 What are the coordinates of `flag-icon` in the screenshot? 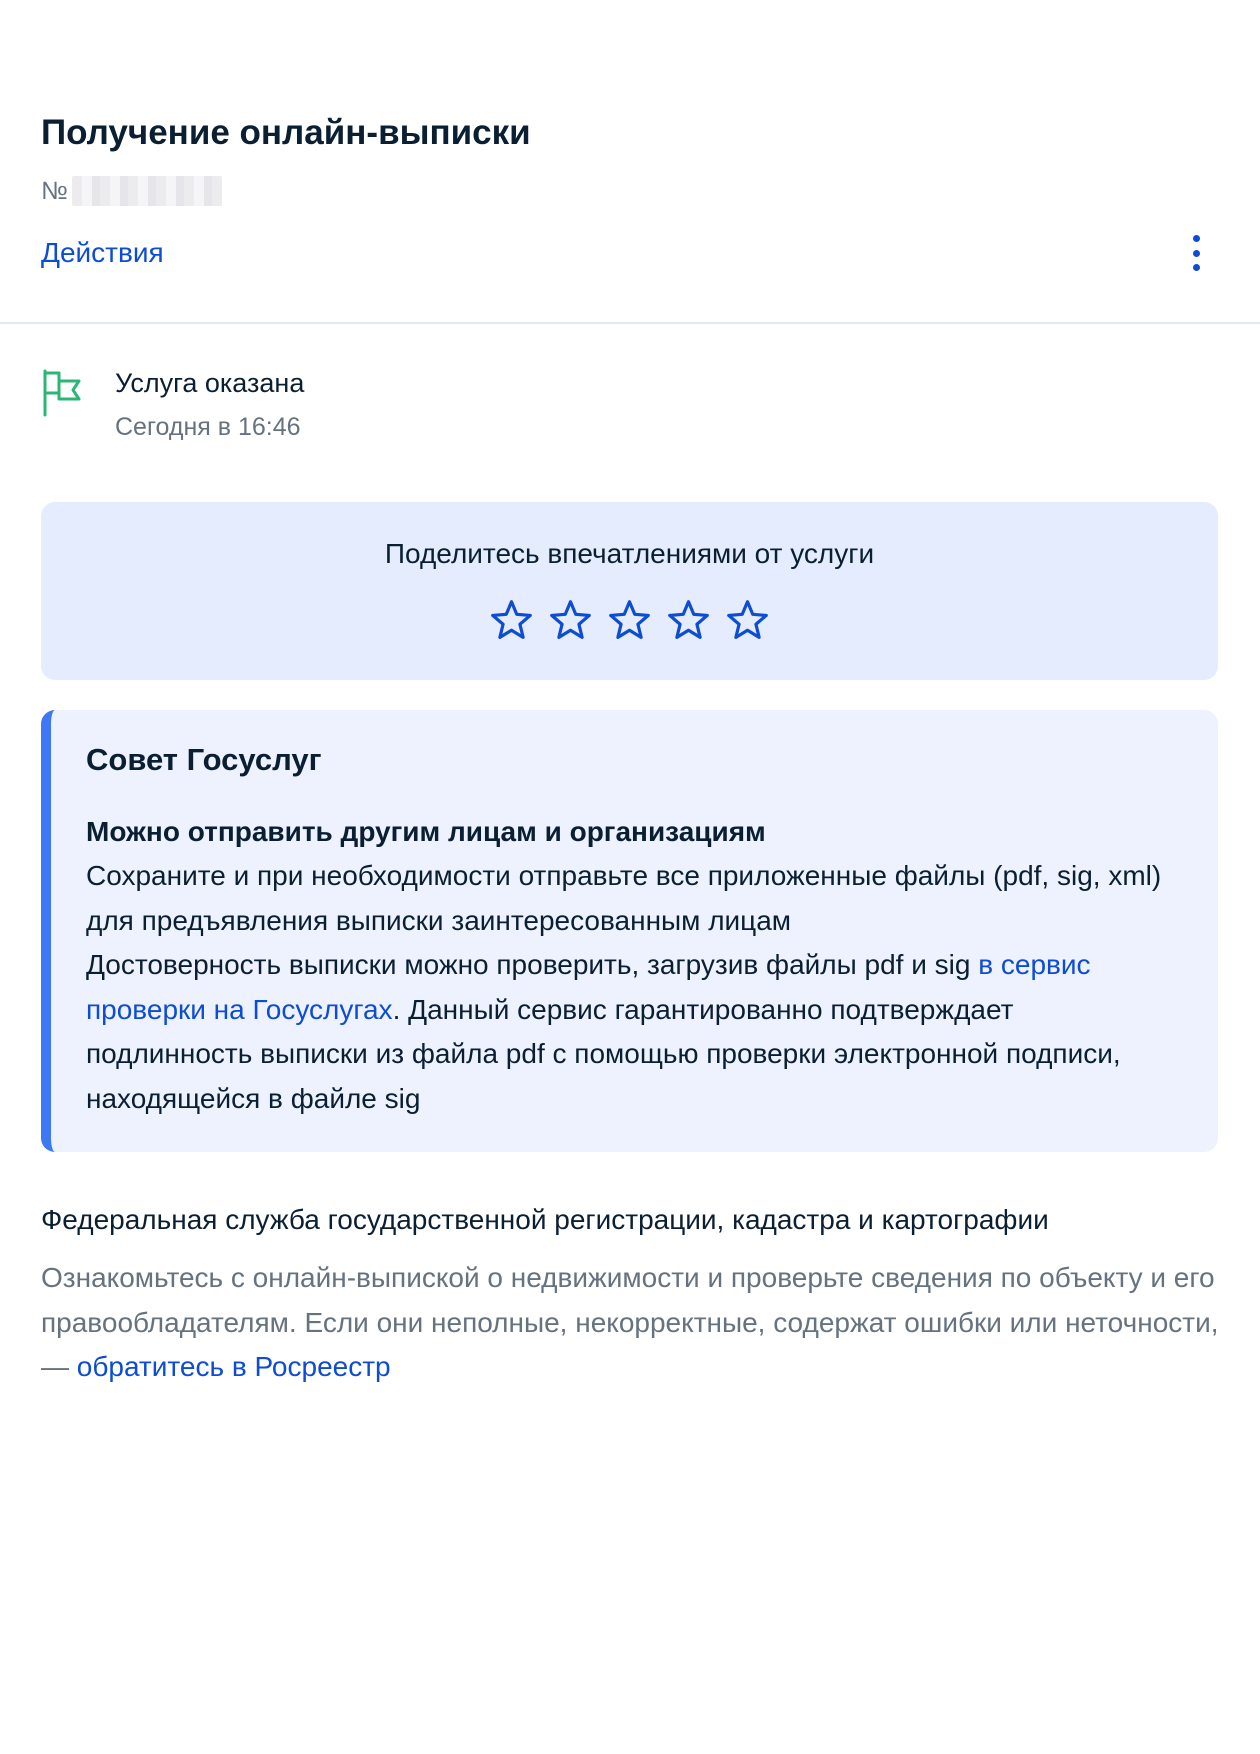 It's located at (62, 393).